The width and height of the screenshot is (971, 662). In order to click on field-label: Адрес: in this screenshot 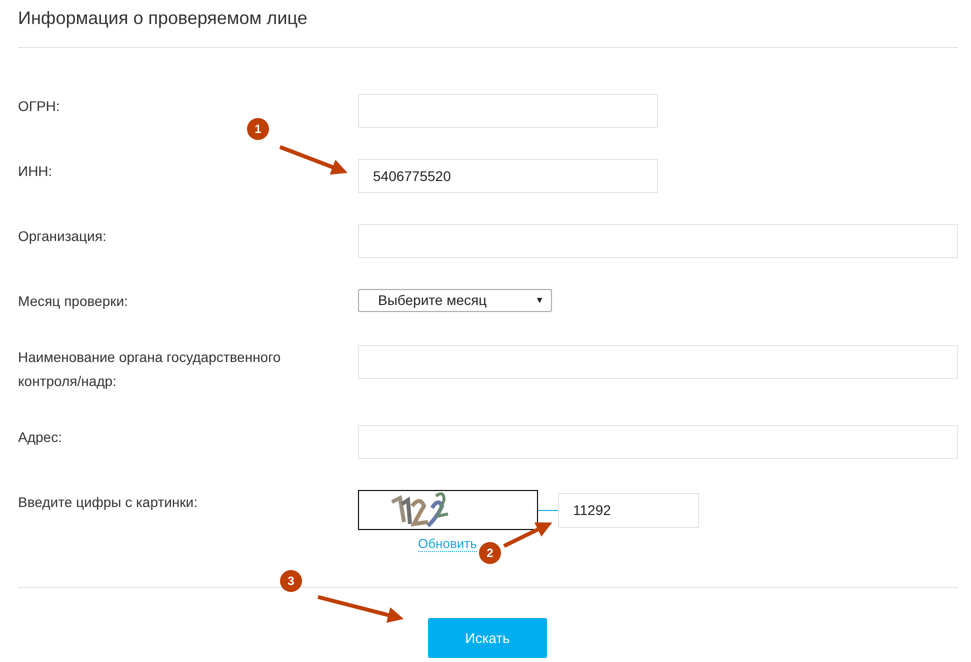, I will do `click(40, 437)`.